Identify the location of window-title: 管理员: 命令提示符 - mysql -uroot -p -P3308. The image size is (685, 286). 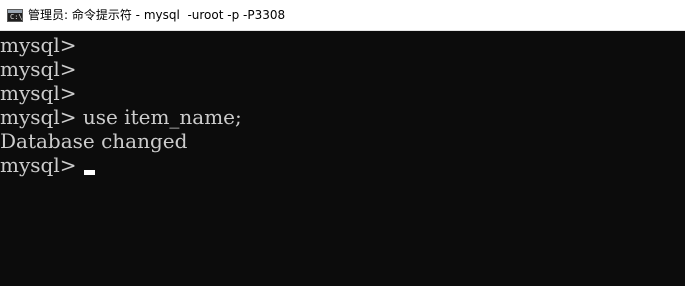
(157, 15).